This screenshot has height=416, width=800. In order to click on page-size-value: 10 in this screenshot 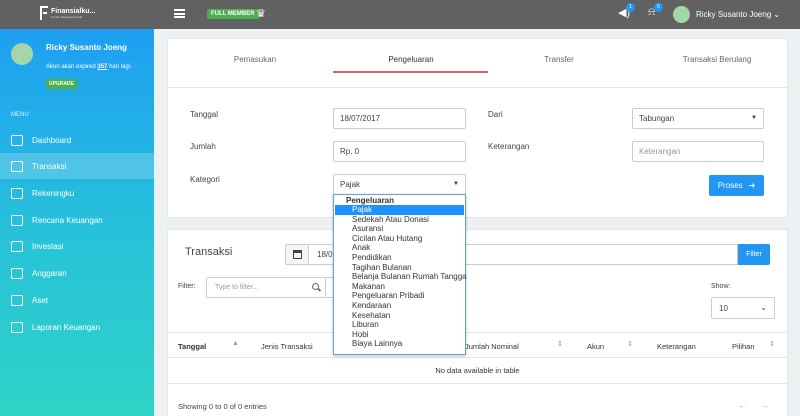, I will do `click(723, 308)`.